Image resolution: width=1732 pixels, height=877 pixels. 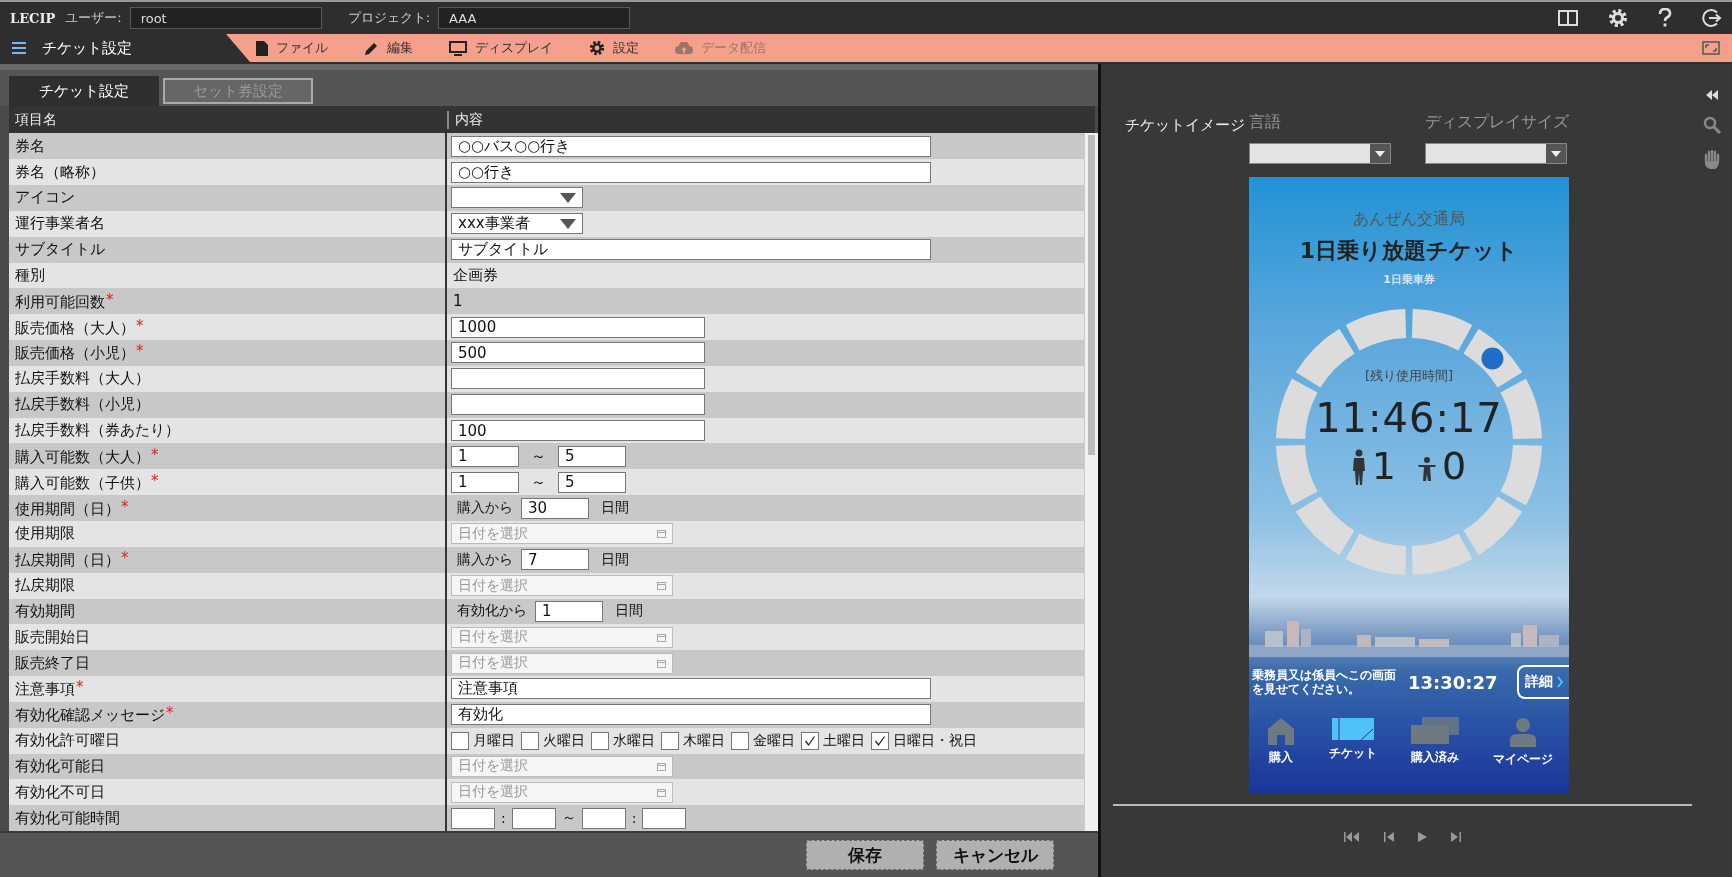 What do you see at coordinates (774, 740) in the screenshot?
I see `checkbox-label: 金曜日` at bounding box center [774, 740].